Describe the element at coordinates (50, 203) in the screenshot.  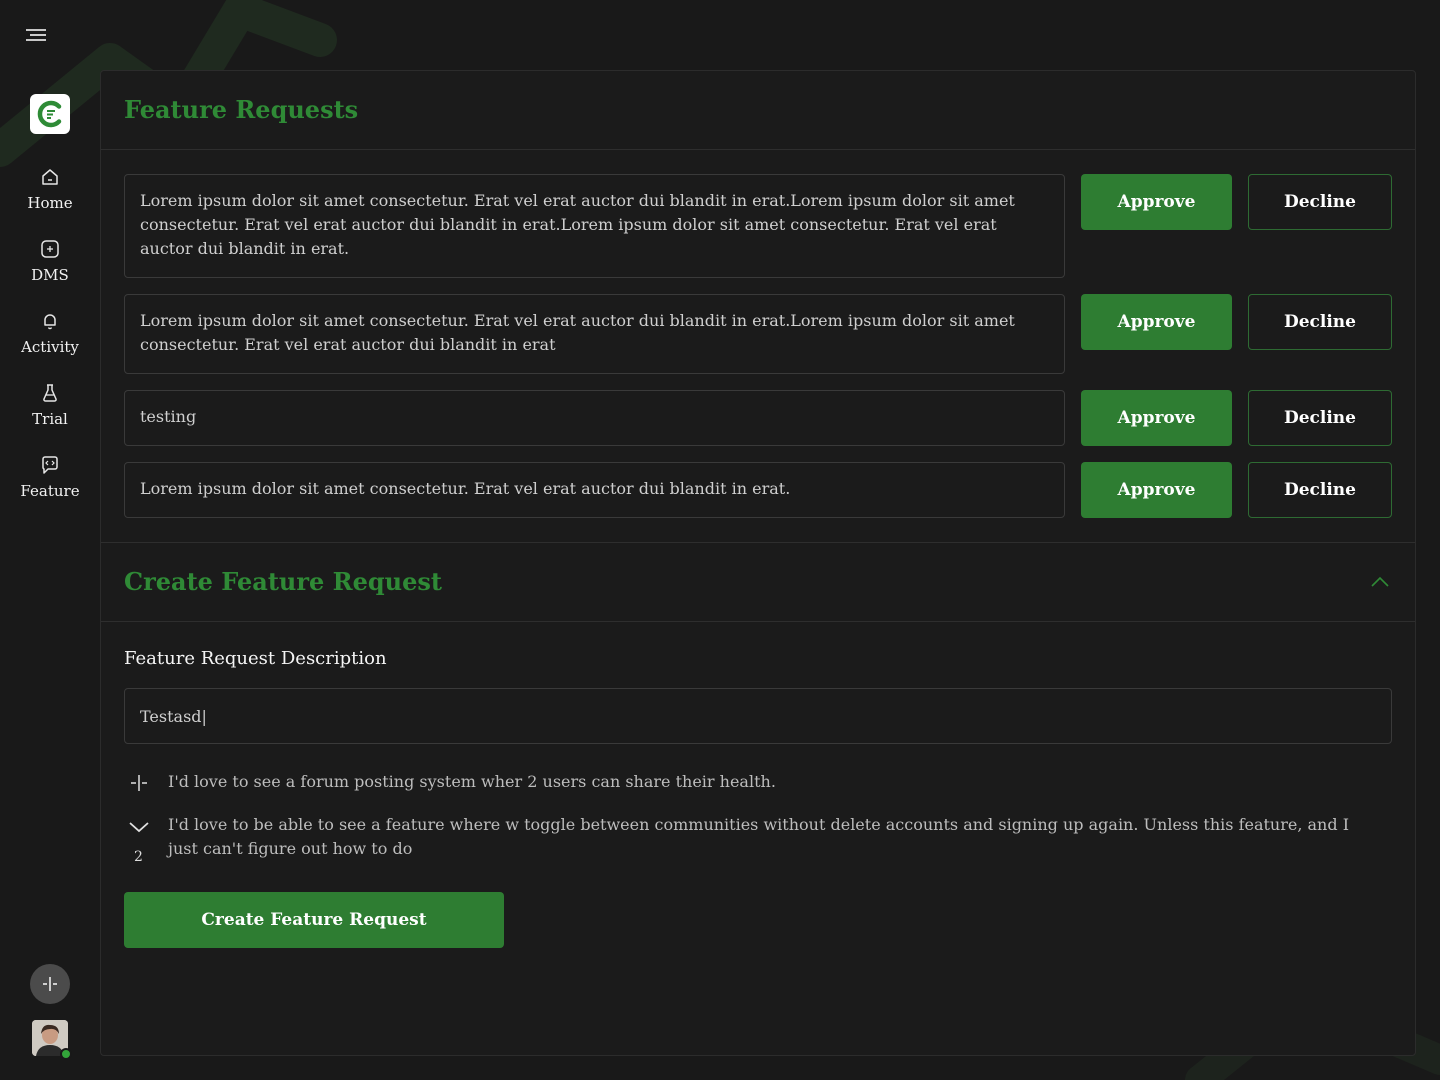
I see `sidebar-item-label: Home` at that location.